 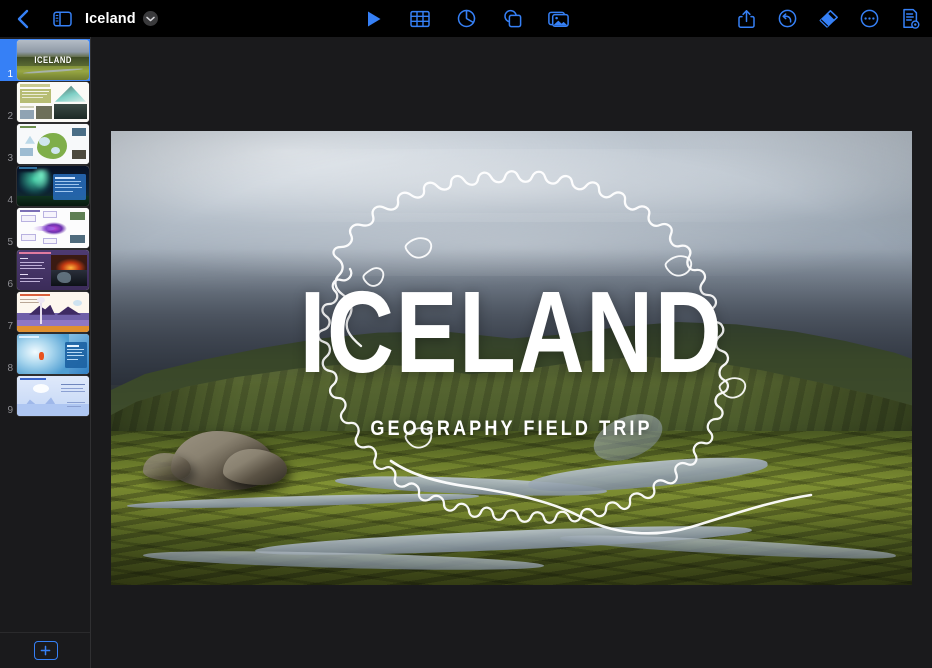 I want to click on thumbnail-title: ICELAND, so click(x=53, y=60).